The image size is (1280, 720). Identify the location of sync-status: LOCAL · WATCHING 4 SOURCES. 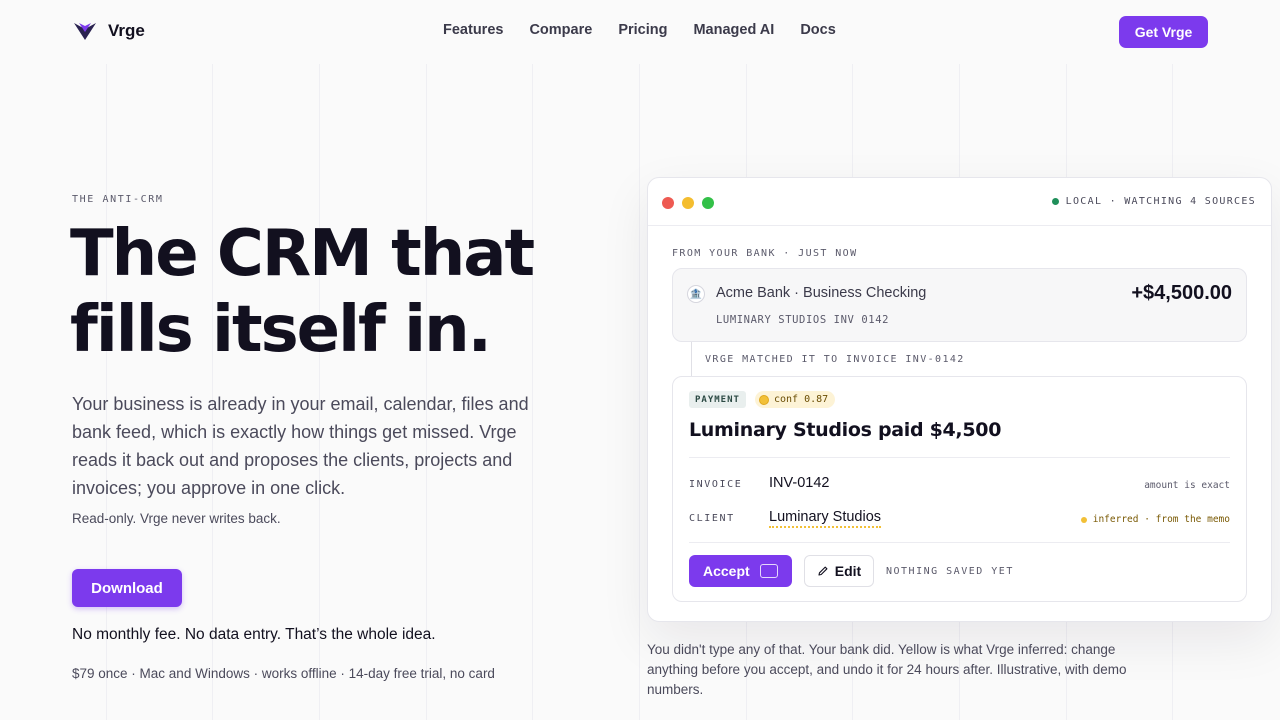
(1153, 201).